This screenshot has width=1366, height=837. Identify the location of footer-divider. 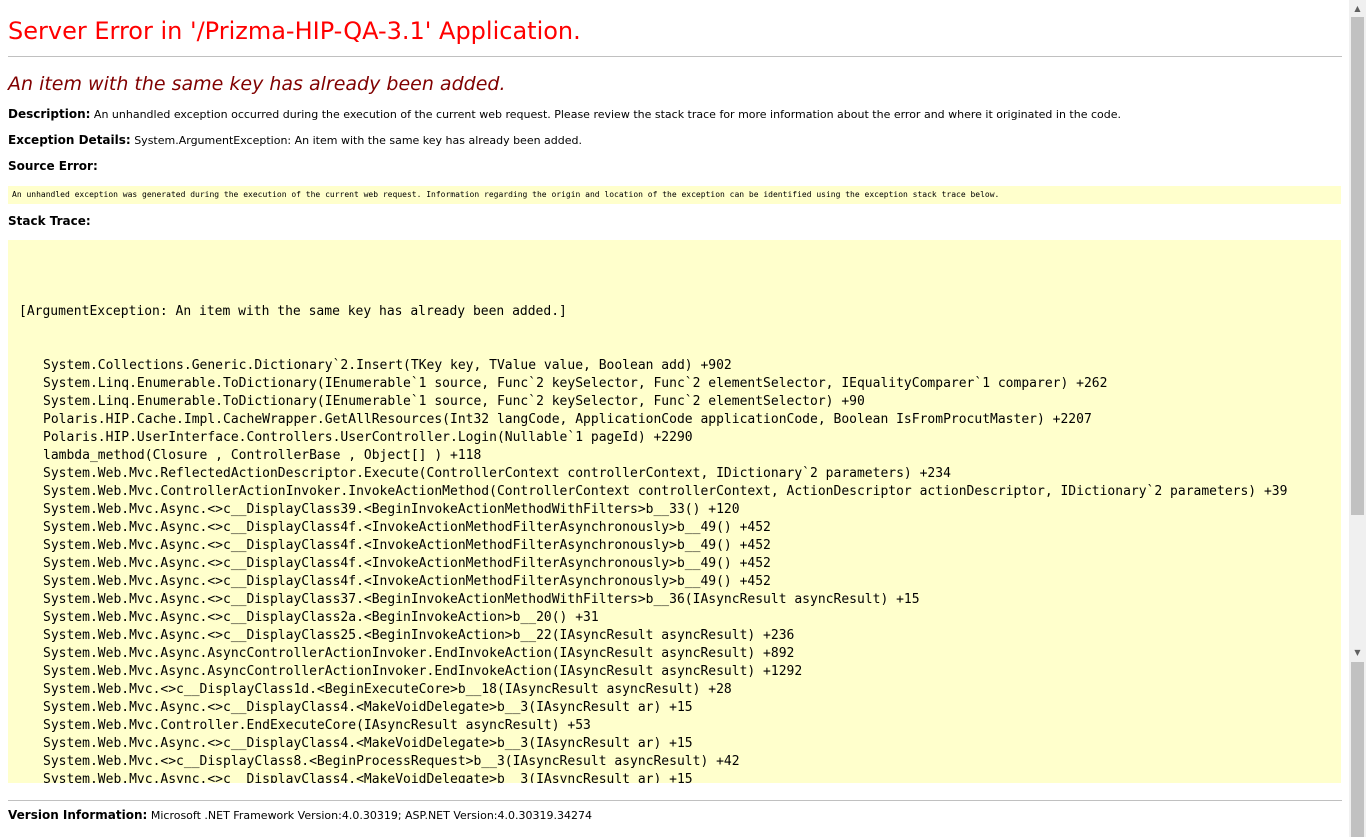
(675, 800).